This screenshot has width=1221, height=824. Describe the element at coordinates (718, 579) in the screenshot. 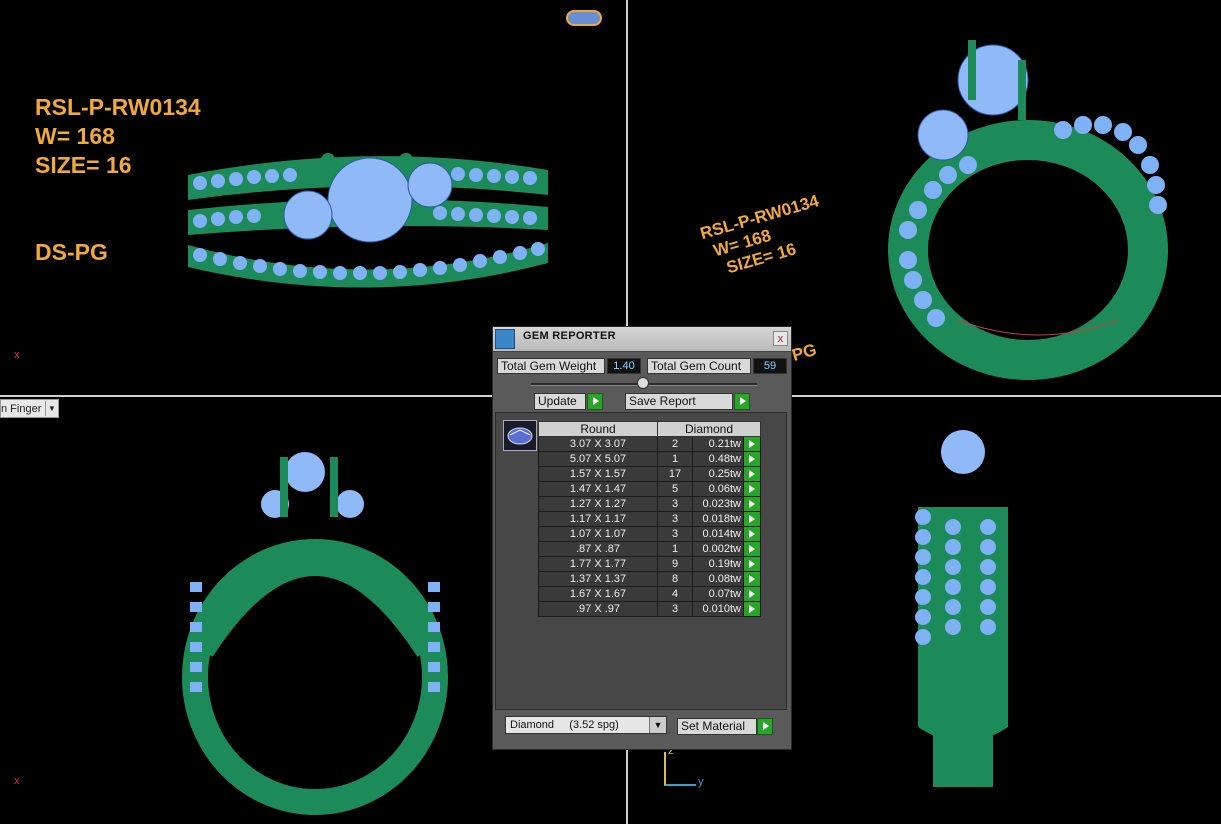

I see `gem-weight-cell: 0.08tw` at that location.